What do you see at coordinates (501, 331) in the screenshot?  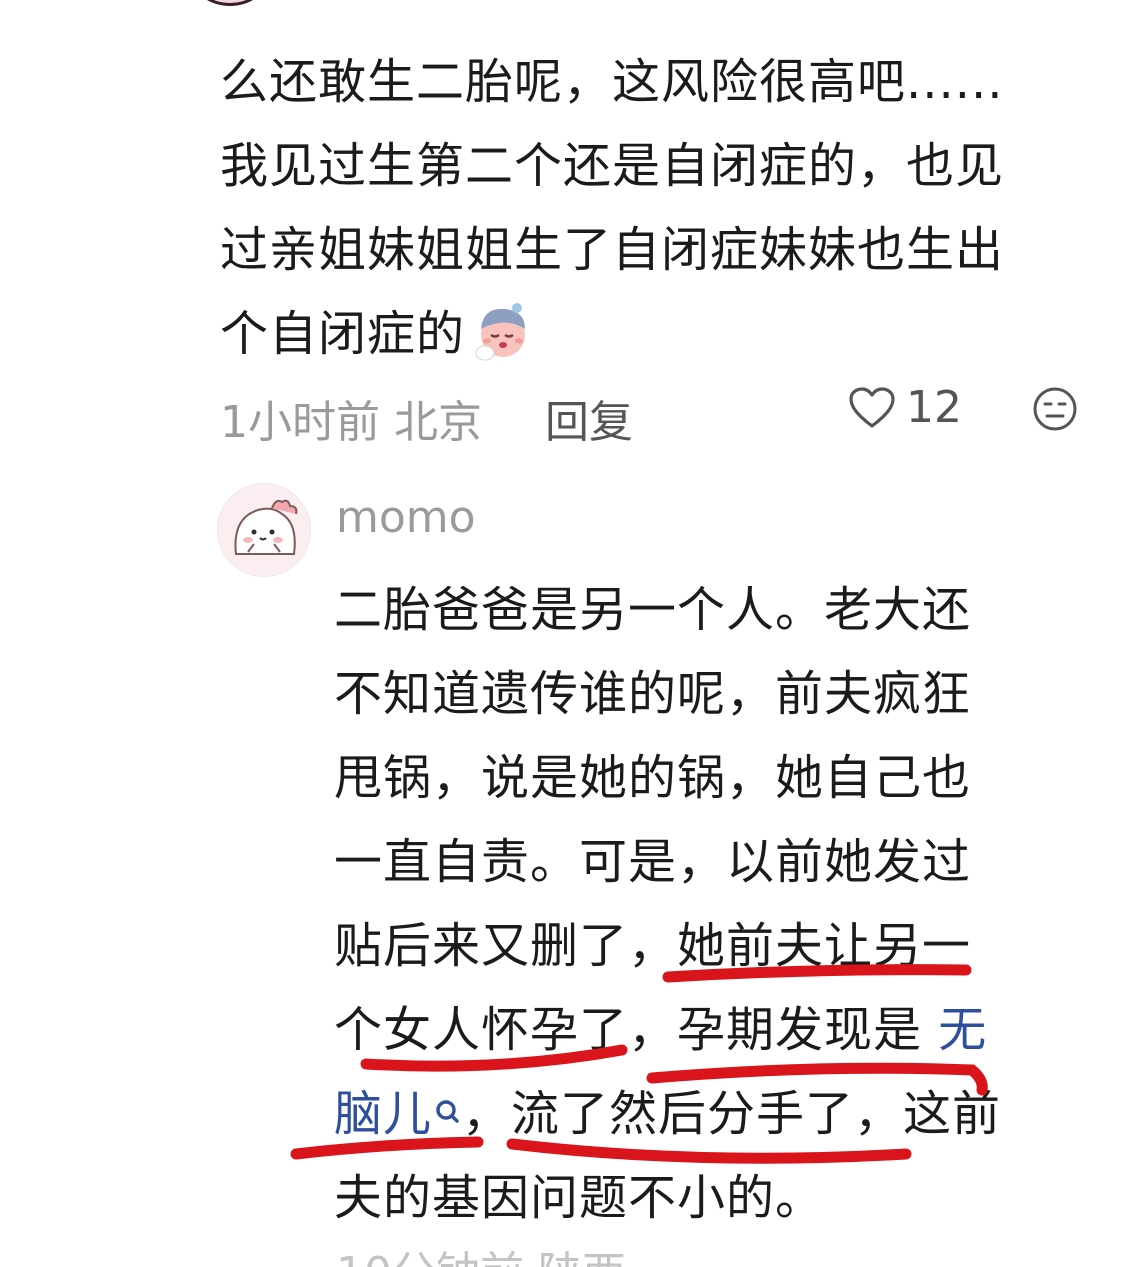 I see `tired-sticker-icon` at bounding box center [501, 331].